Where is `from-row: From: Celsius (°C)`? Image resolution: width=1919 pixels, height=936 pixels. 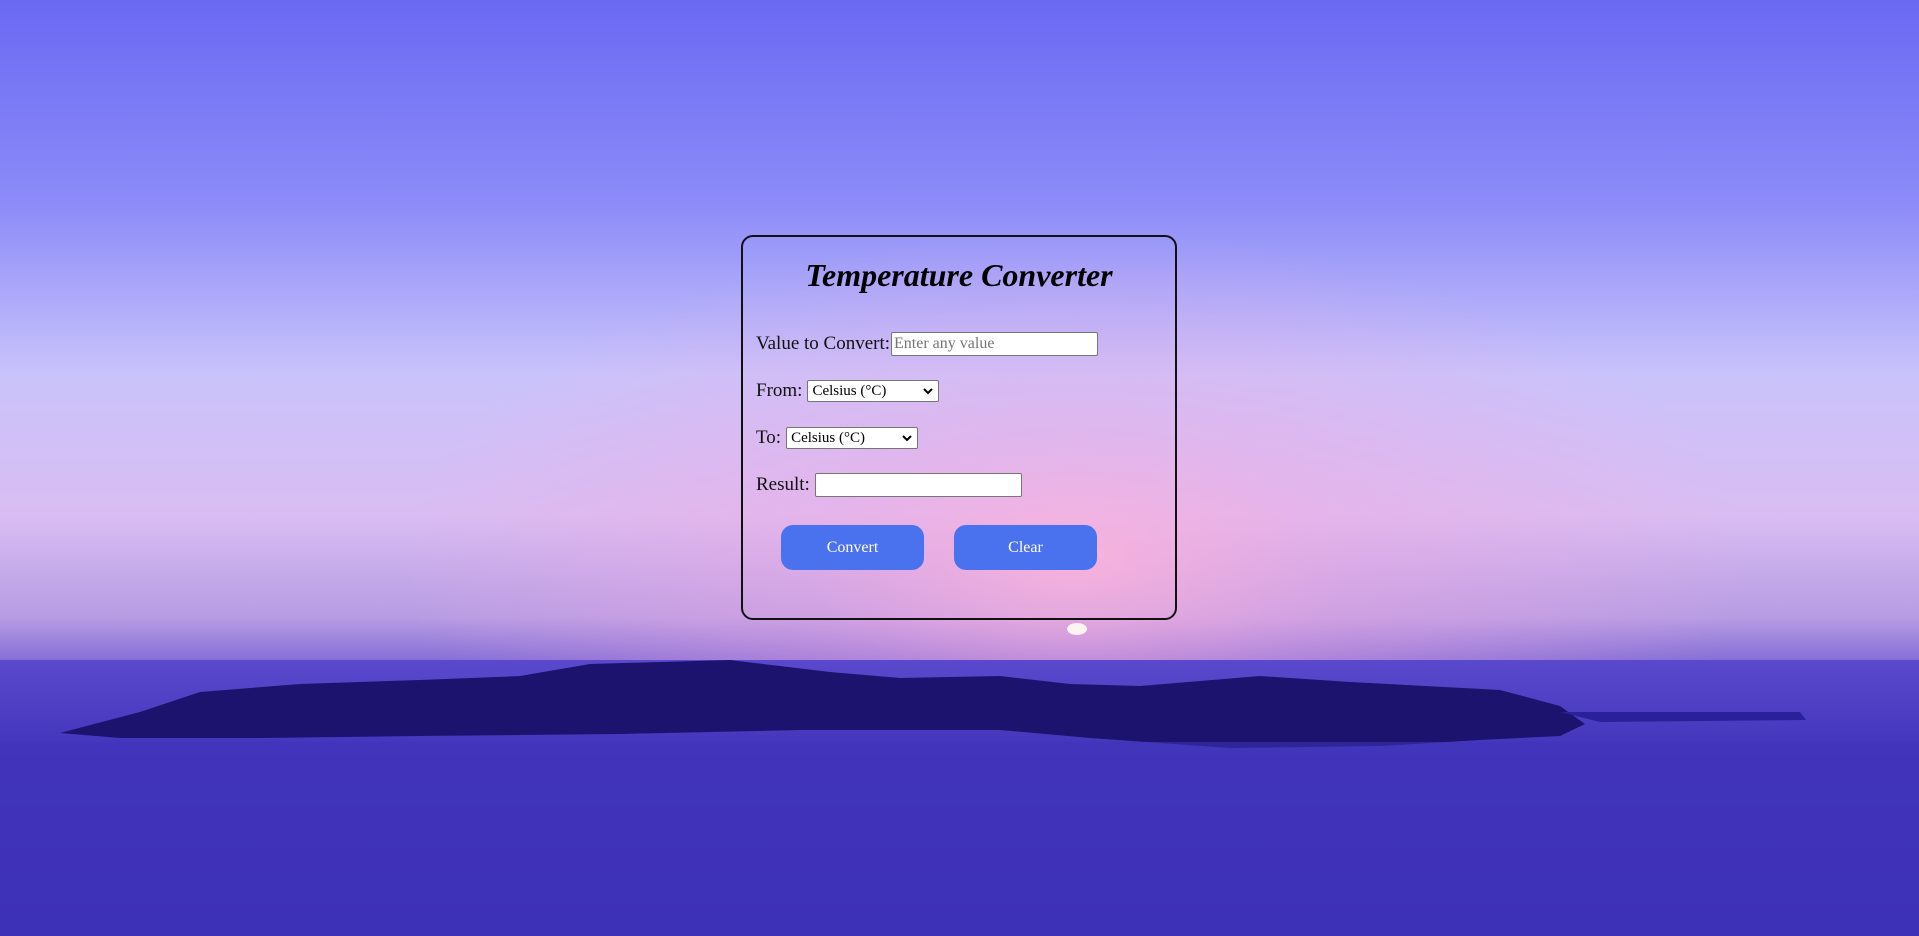
from-row: From: Celsius (°C) is located at coordinates (848, 391).